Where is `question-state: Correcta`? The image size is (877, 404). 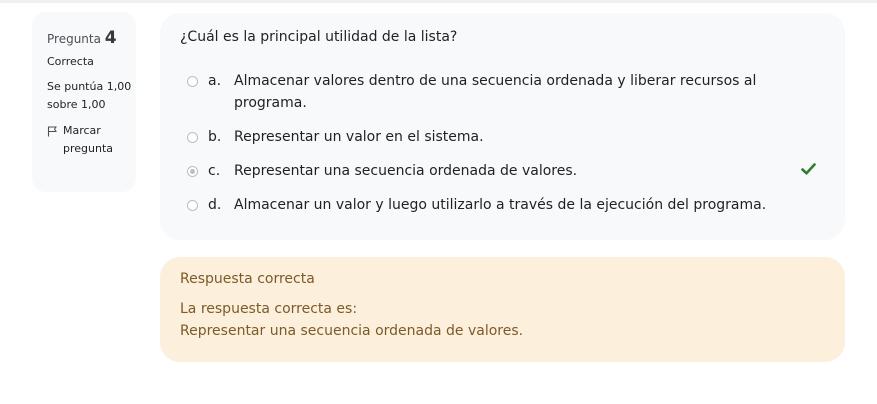
question-state: Correcta is located at coordinates (70, 61).